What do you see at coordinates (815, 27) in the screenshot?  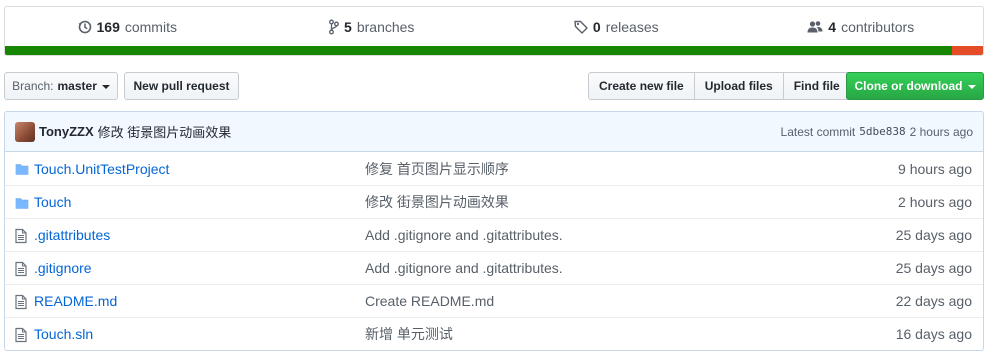 I see `people-icon` at bounding box center [815, 27].